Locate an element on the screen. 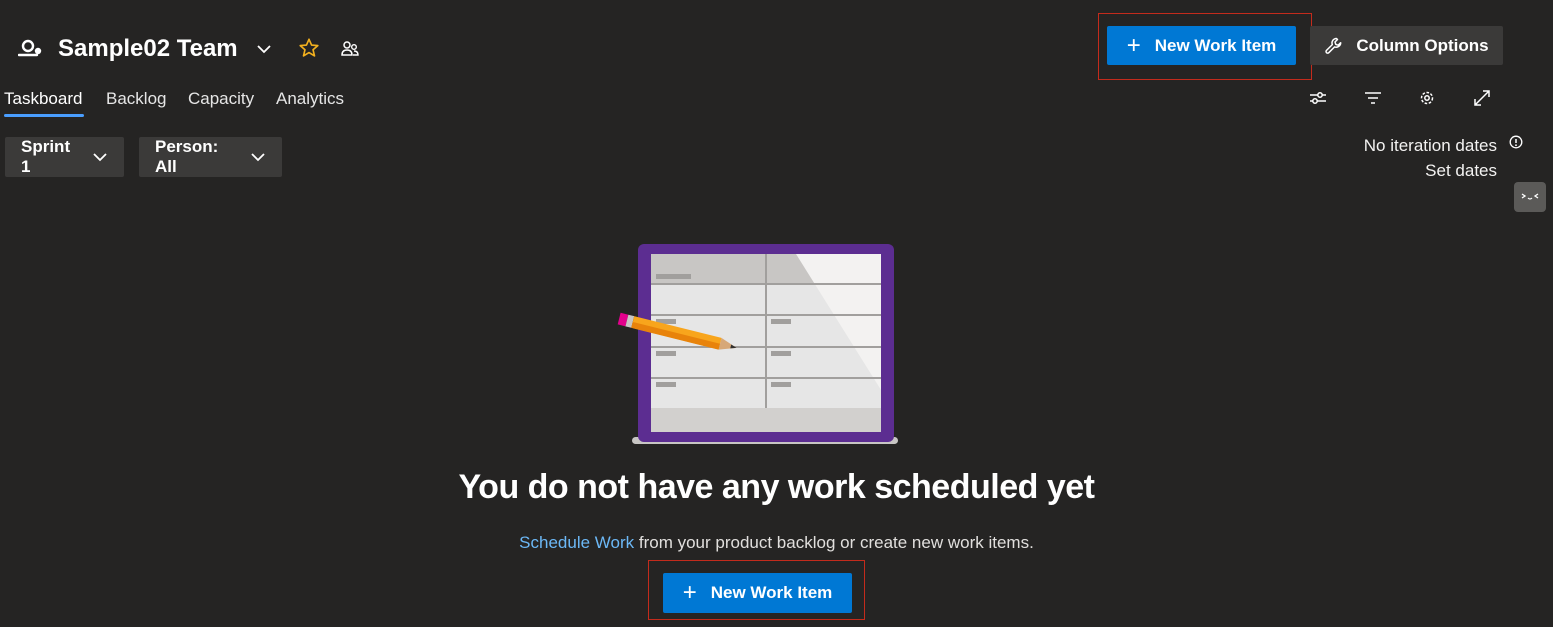 The width and height of the screenshot is (1553, 627). empty-state-title: You do not have any work scheduled yet is located at coordinates (776, 487).